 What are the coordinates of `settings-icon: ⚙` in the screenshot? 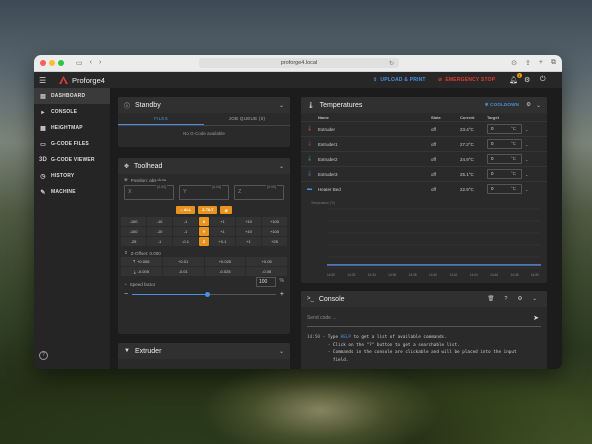 It's located at (527, 80).